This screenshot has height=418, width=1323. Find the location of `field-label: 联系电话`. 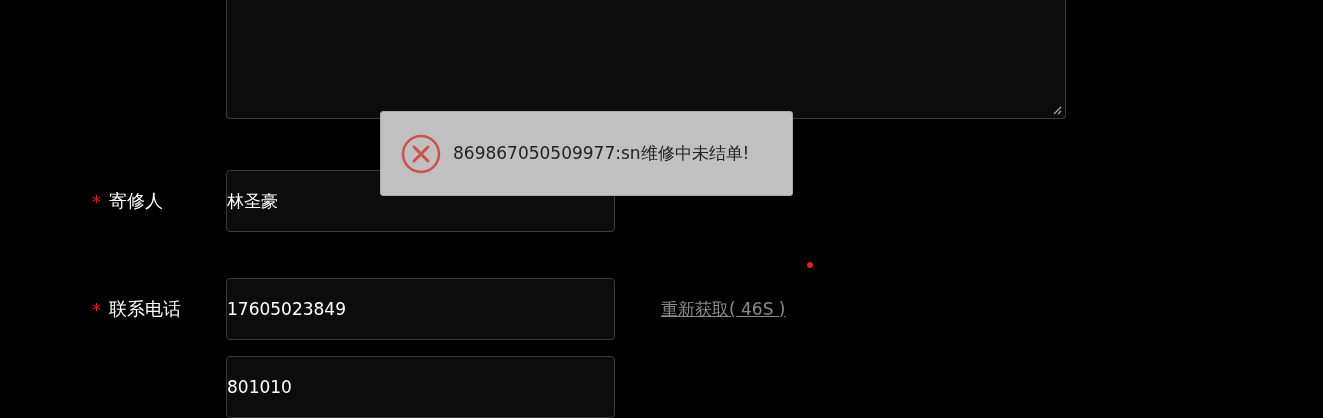

field-label: 联系电话 is located at coordinates (145, 309).